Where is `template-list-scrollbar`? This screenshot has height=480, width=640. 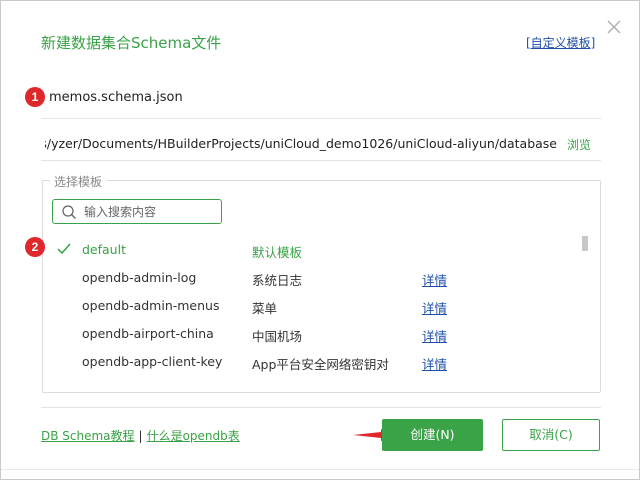
template-list-scrollbar is located at coordinates (585, 243).